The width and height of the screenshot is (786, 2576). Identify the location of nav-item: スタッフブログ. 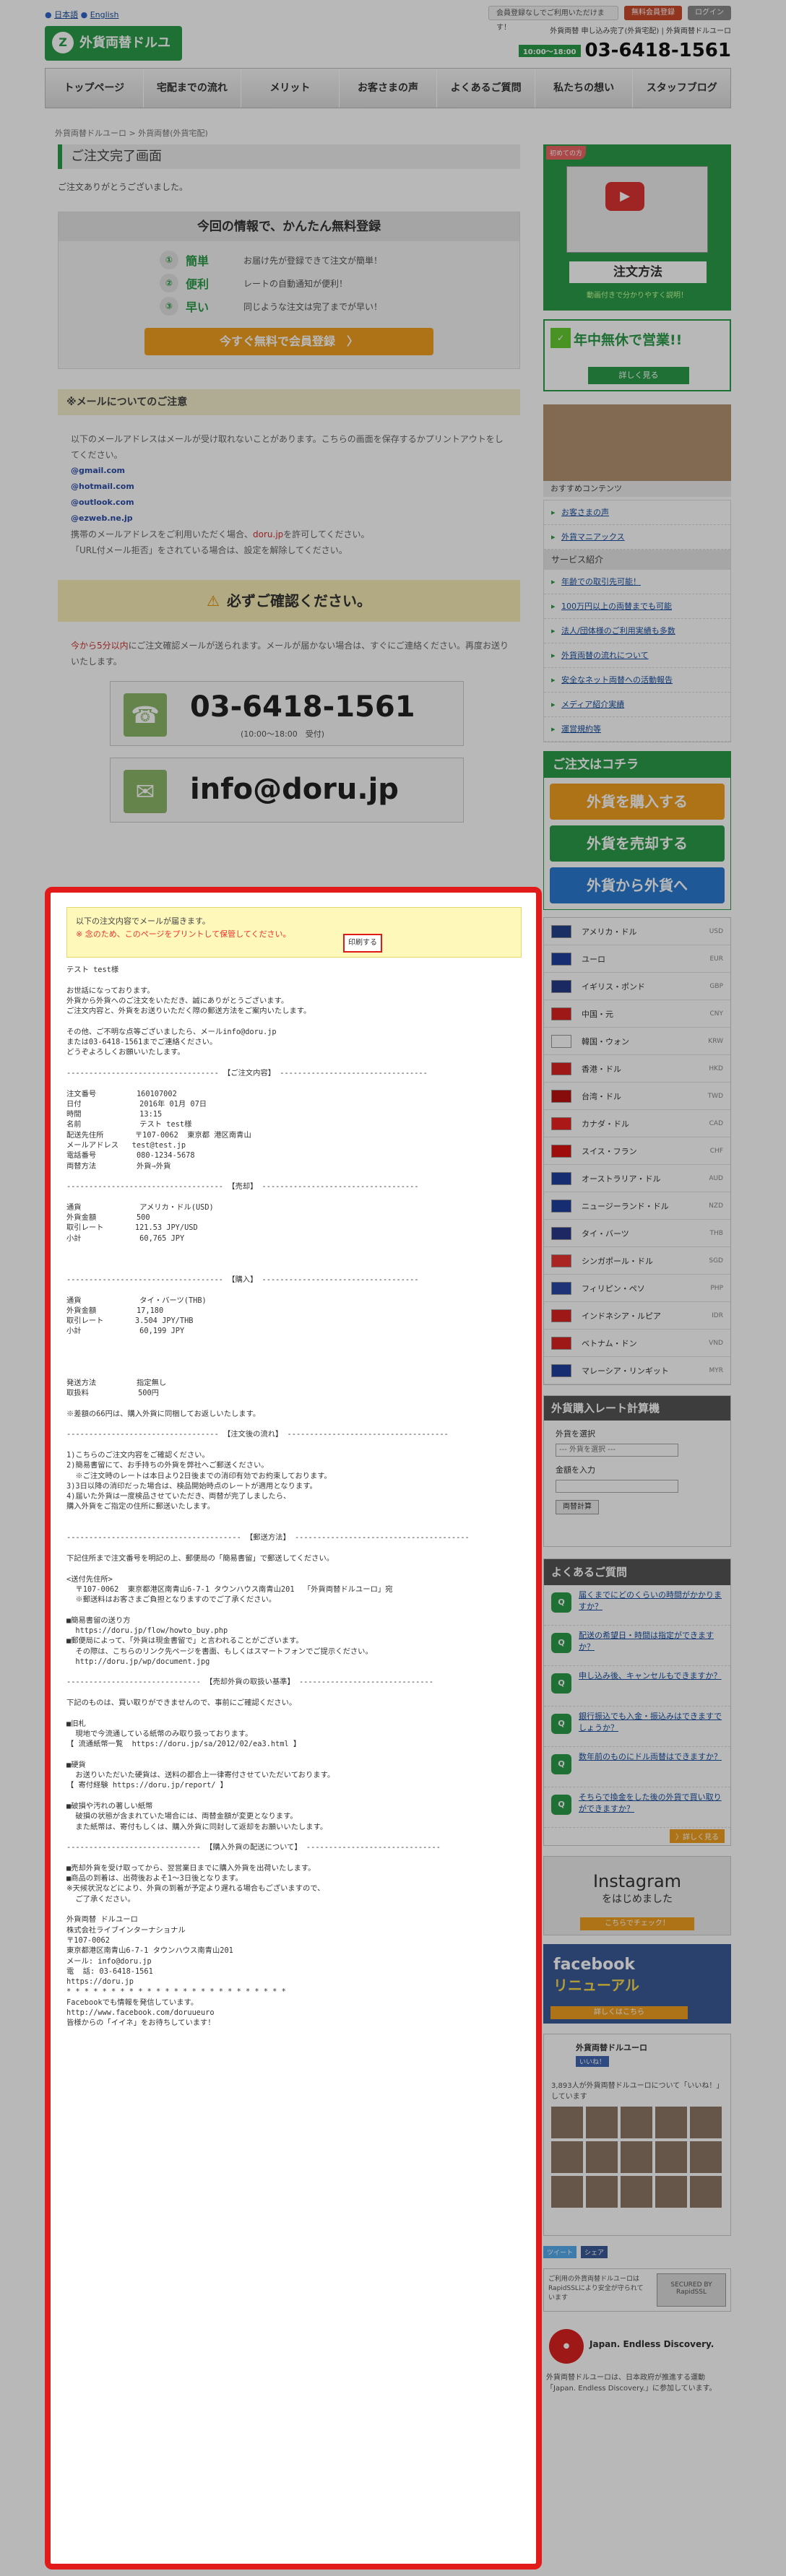
(682, 88).